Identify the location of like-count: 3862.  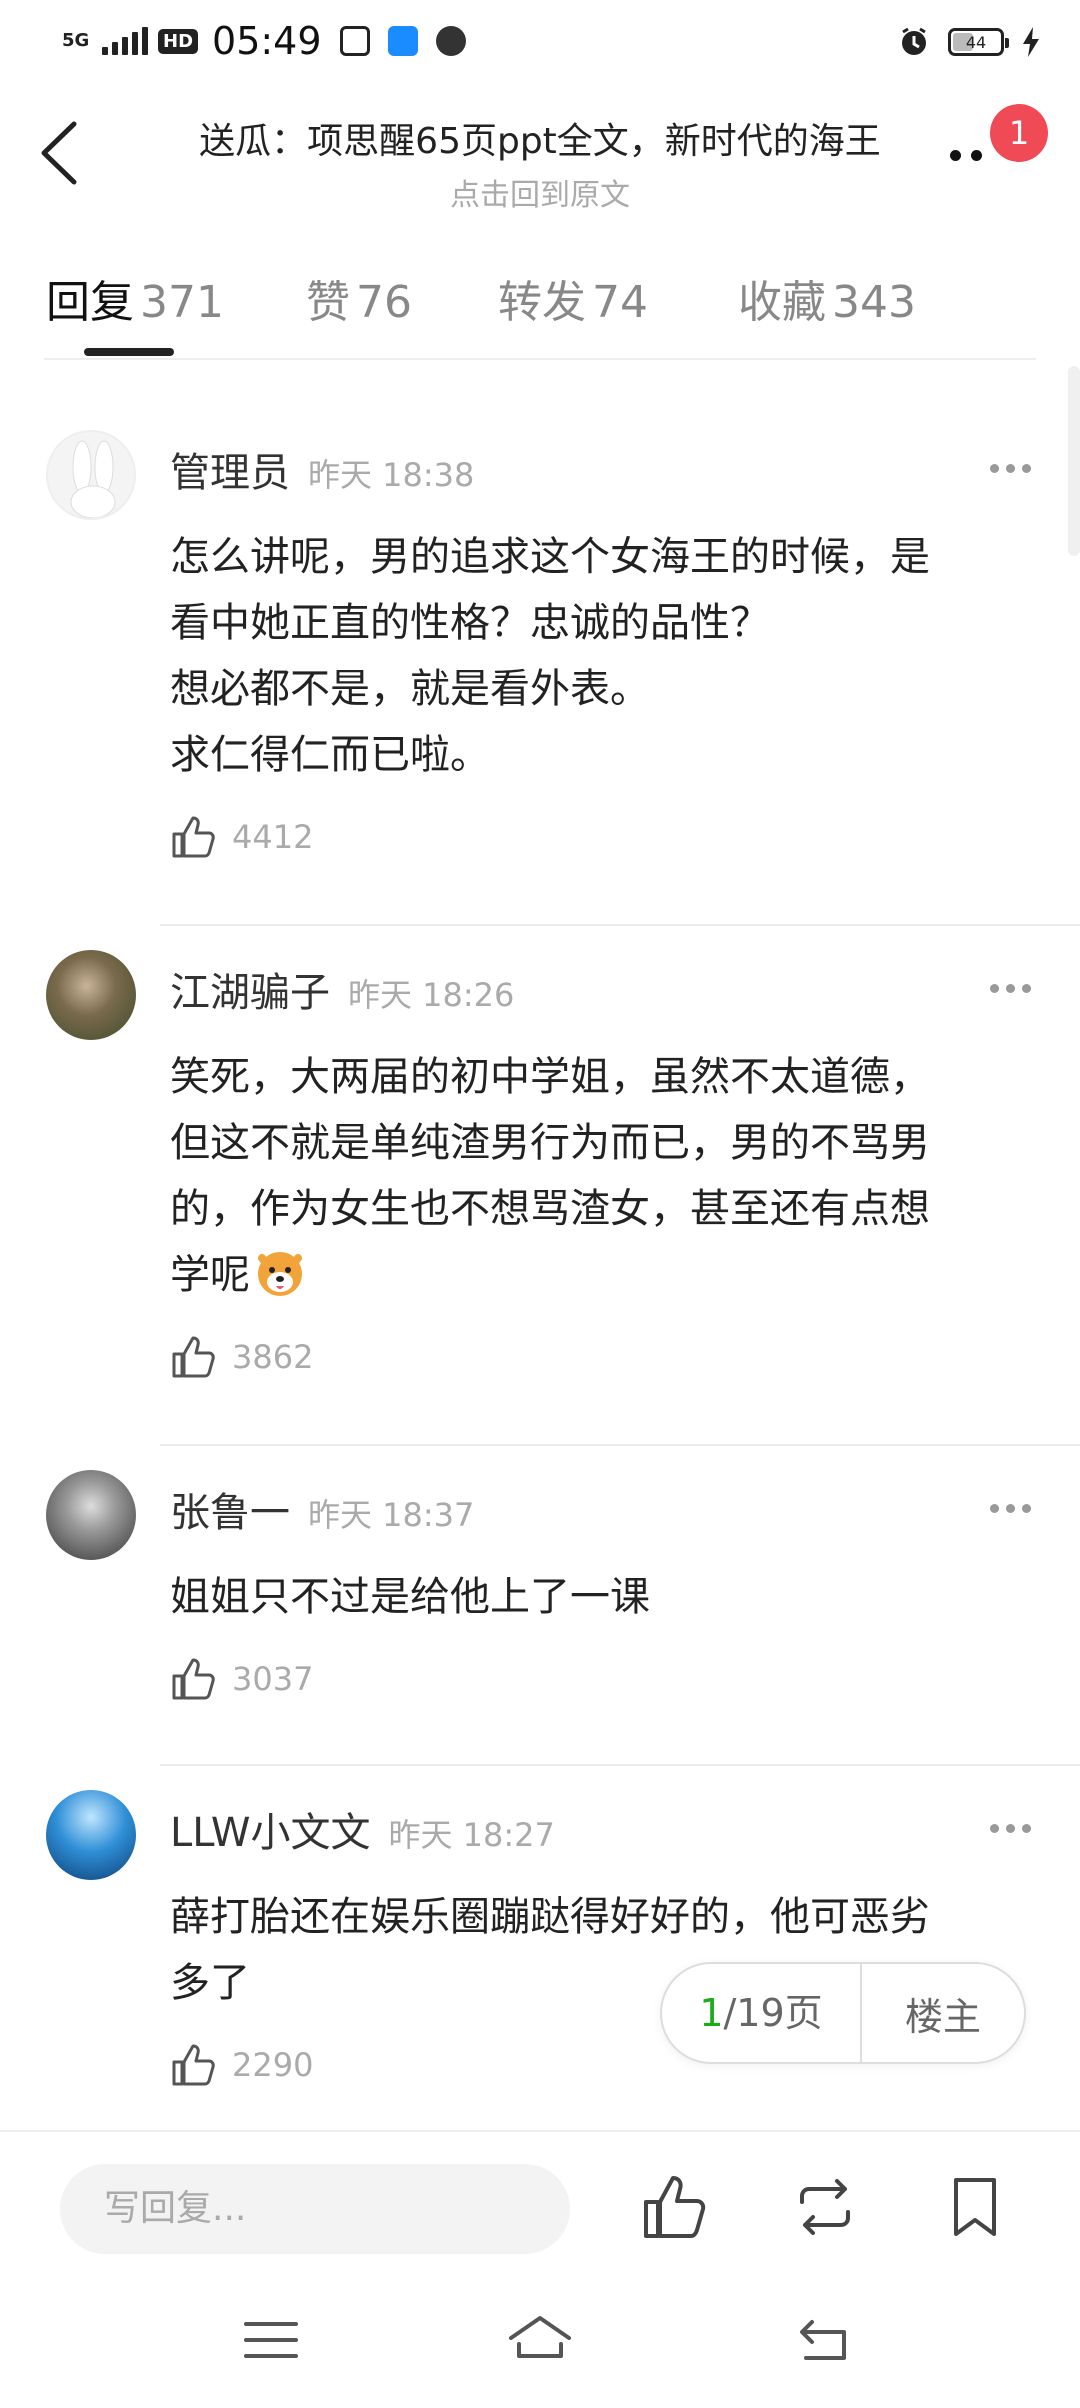
(273, 1357).